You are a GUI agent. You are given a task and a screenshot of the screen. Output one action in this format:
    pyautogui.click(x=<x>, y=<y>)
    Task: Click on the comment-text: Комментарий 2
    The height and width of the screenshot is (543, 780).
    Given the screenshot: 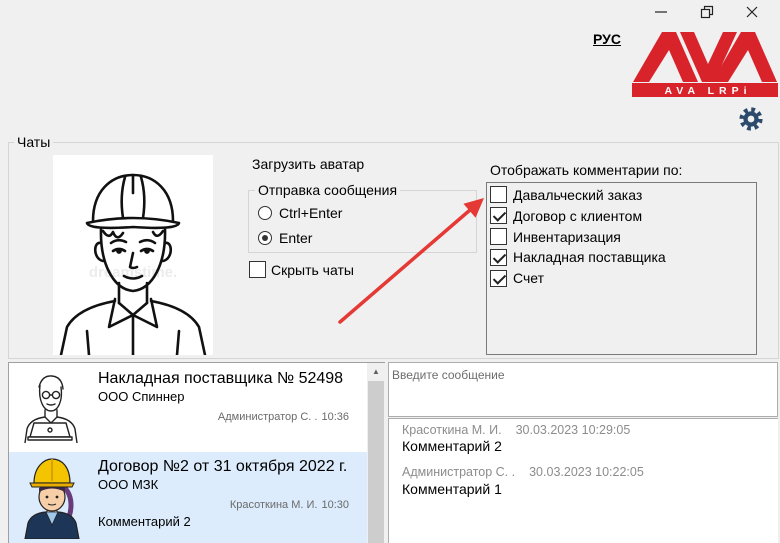 What is the action you would take?
    pyautogui.click(x=452, y=446)
    